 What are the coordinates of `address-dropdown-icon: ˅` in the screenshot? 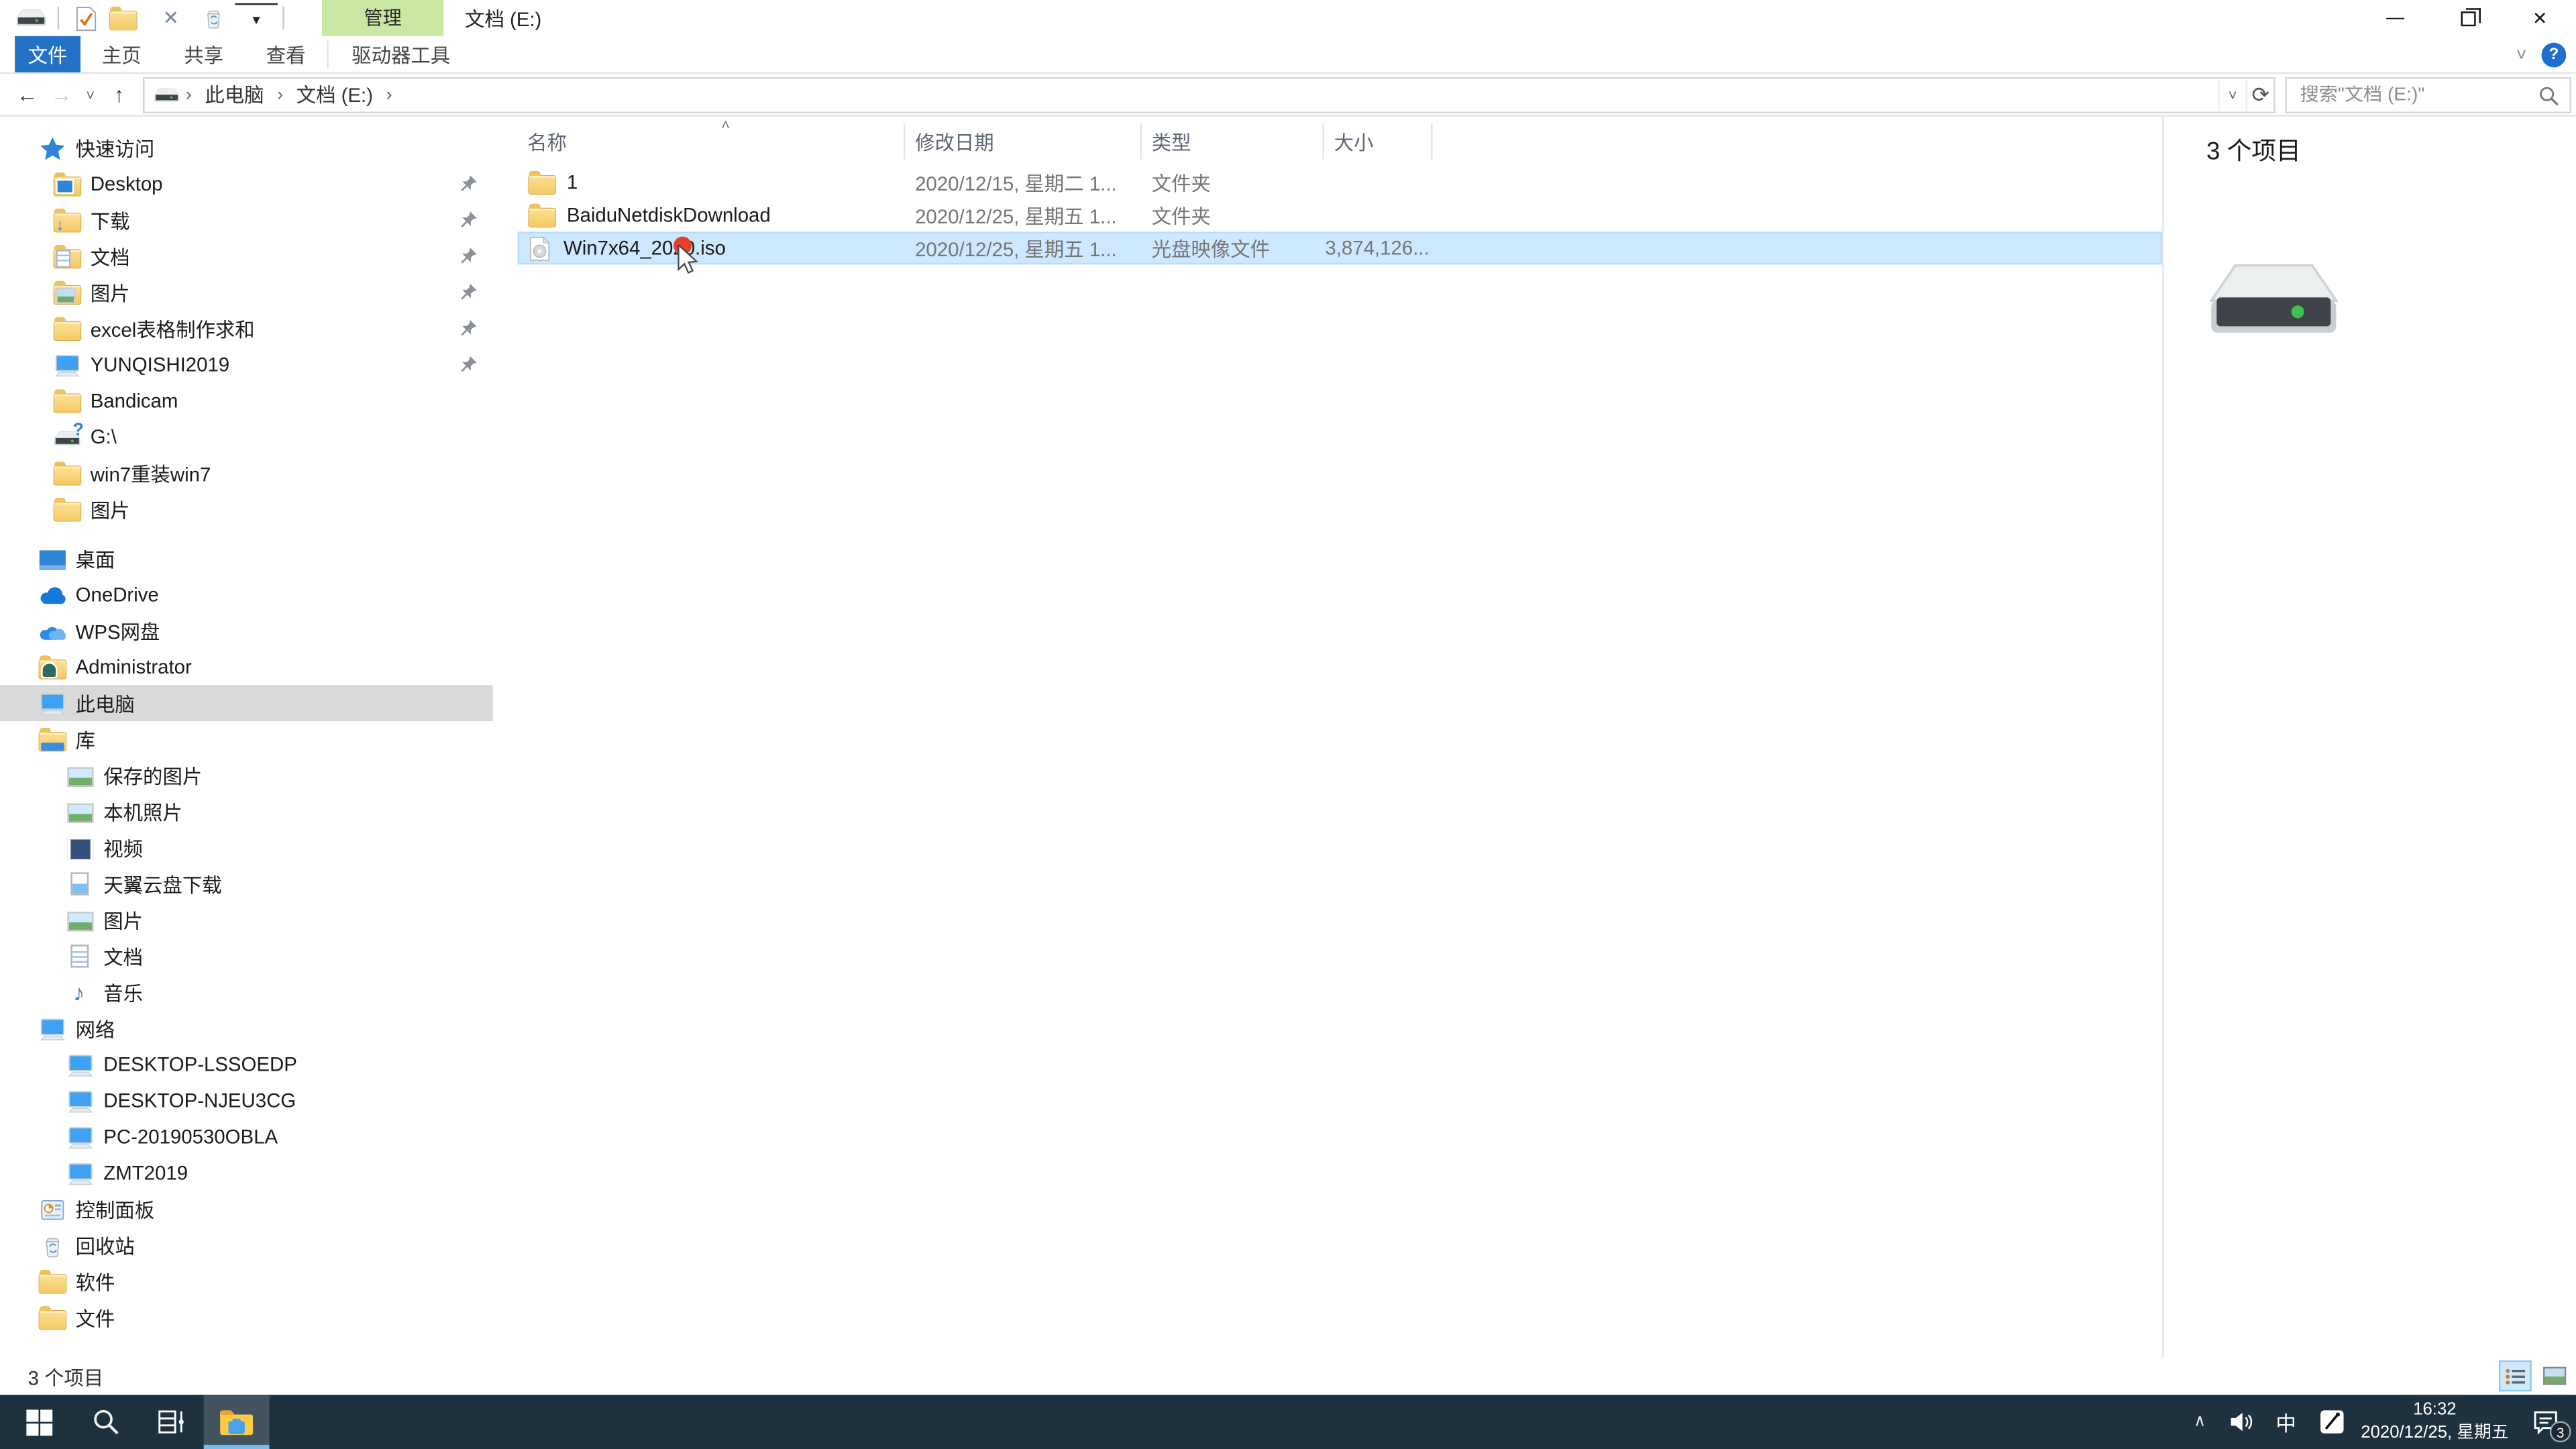 It's located at (2232, 94).